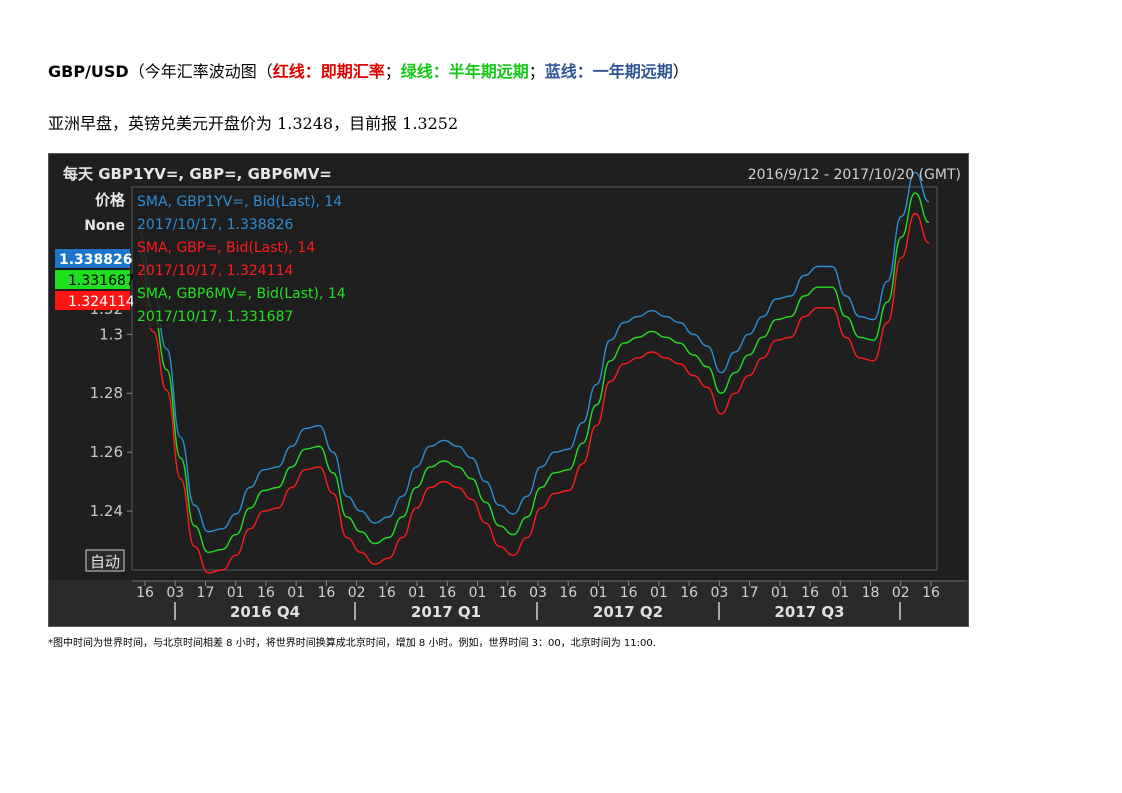 The height and width of the screenshot is (793, 1122). What do you see at coordinates (104, 226) in the screenshot?
I see `none-label: None` at bounding box center [104, 226].